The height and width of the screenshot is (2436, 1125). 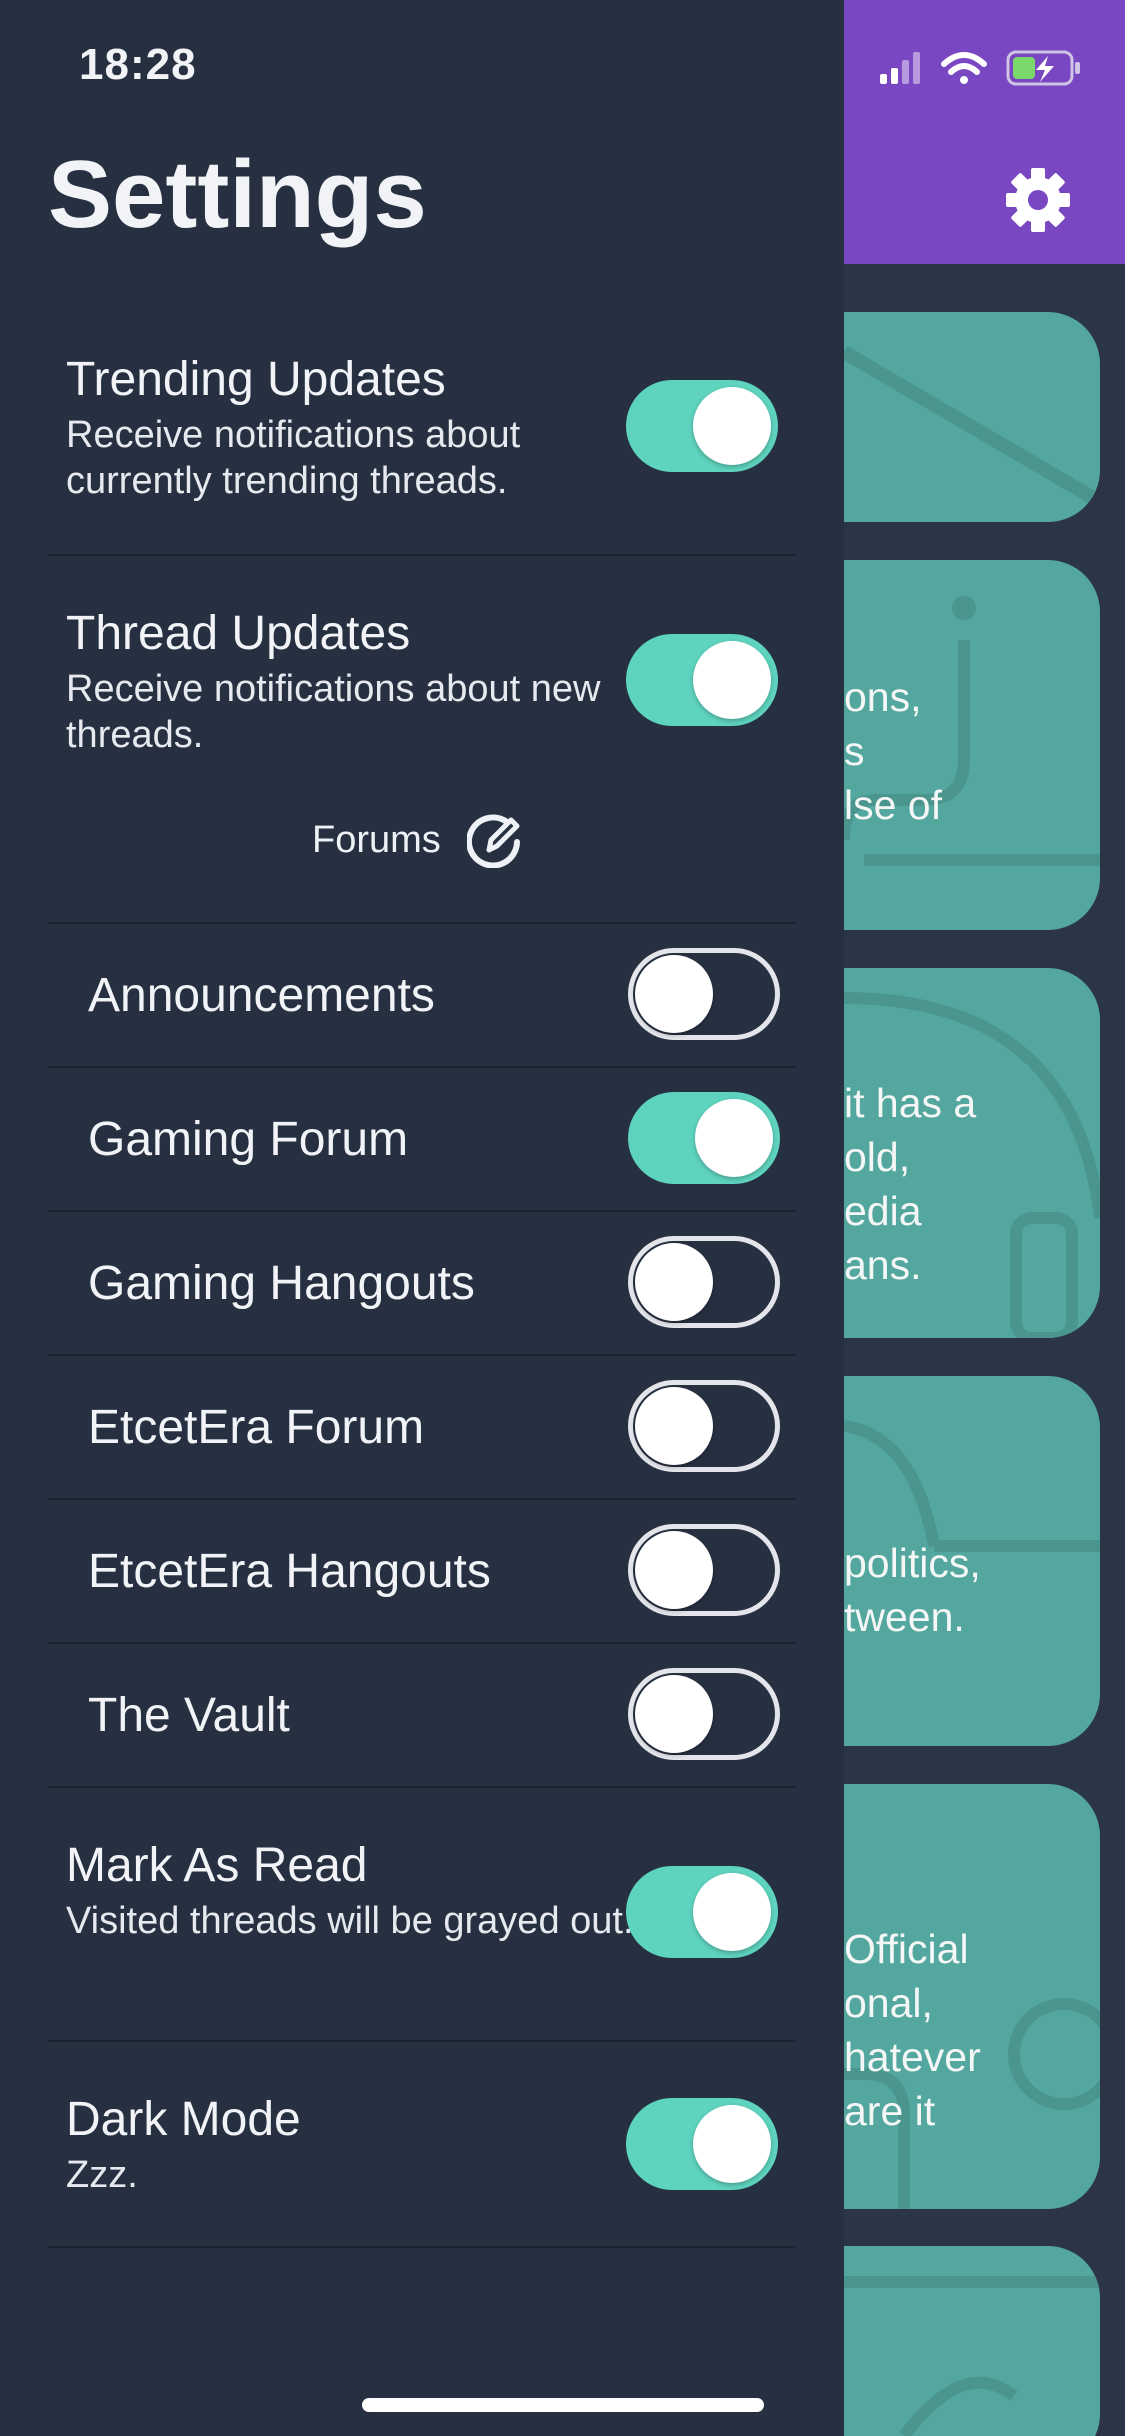 I want to click on home-indicator, so click(x=563, y=2405).